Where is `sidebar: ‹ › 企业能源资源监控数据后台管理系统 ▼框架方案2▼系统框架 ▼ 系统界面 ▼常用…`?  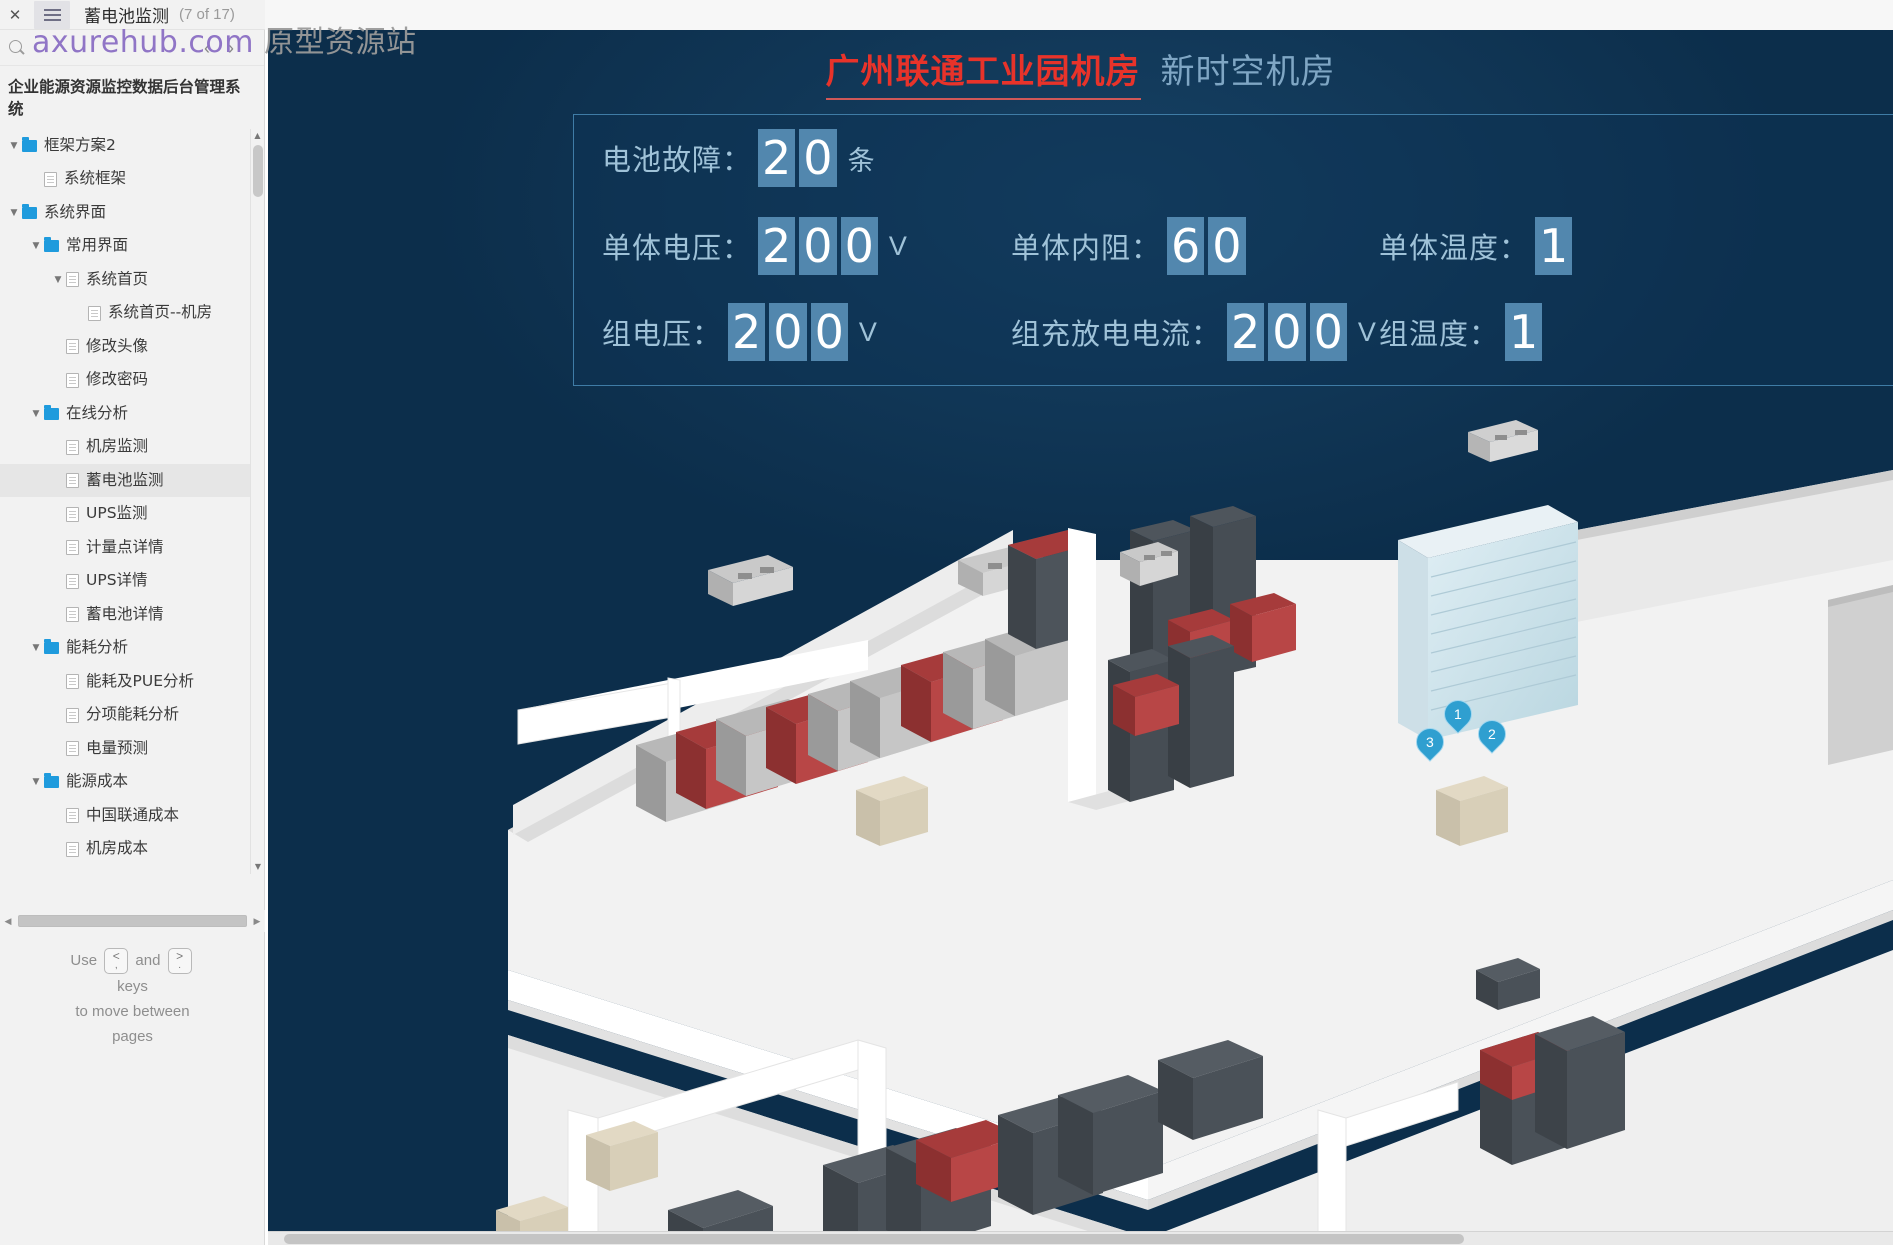
sidebar: ‹ › 企业能源资源监控数据后台管理系统 ▼框架方案2▼系统框架 ▼ 系统界面 ▼常用… is located at coordinates (132, 637).